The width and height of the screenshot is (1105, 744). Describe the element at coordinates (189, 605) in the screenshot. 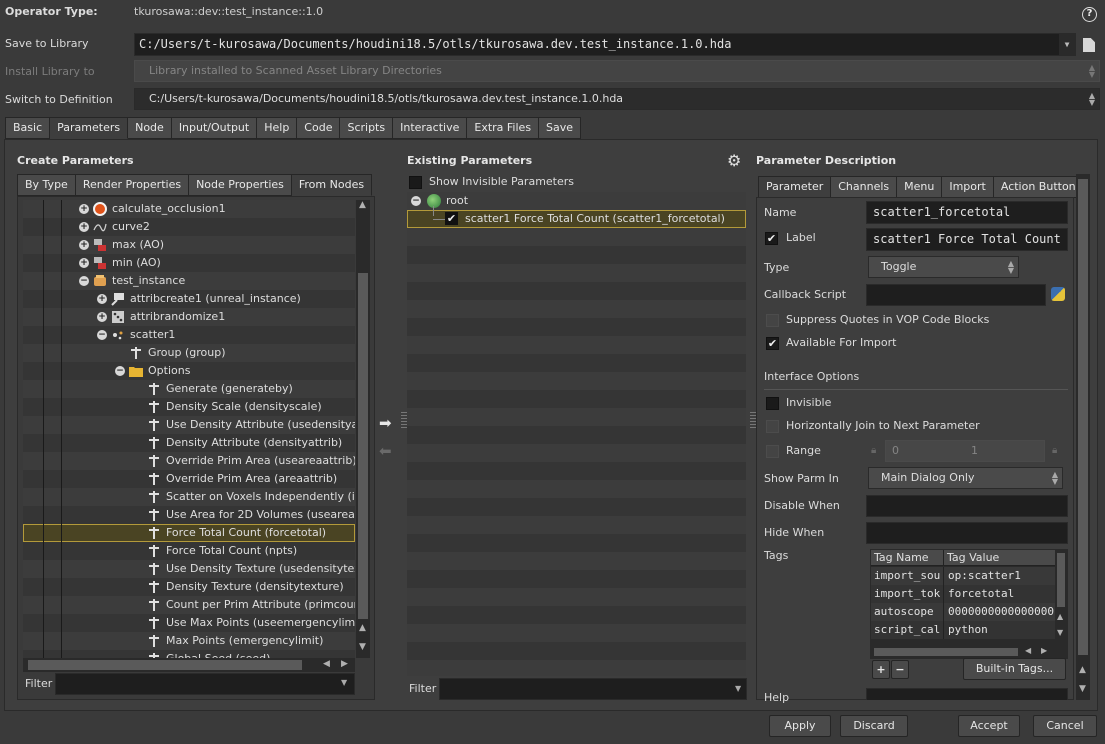

I see `tree-row: Count per Prim Attribute (primcountat` at that location.